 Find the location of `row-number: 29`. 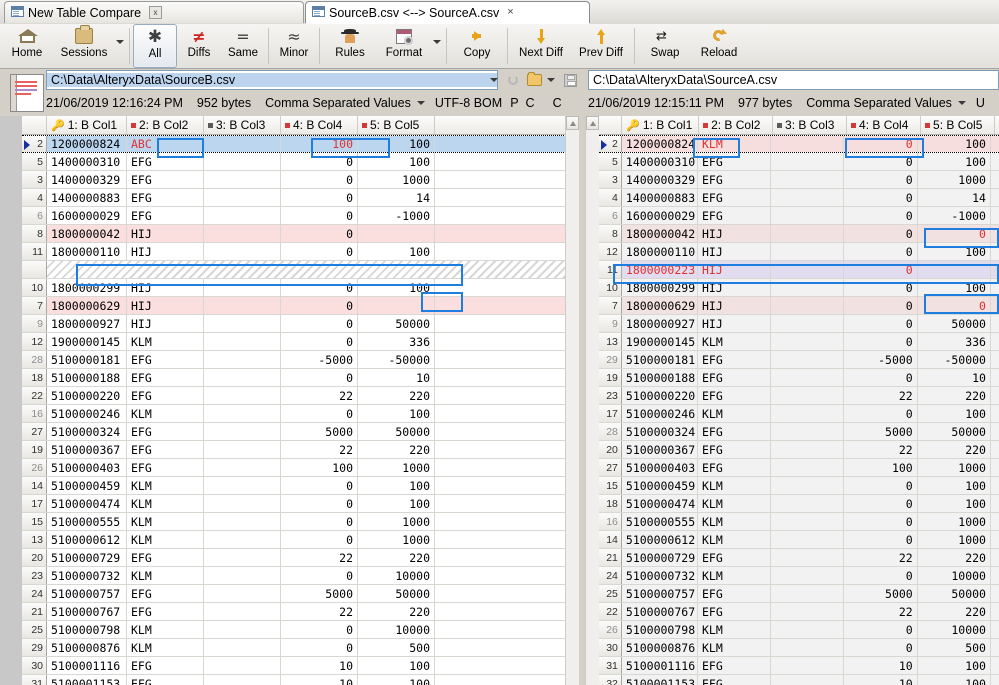

row-number: 29 is located at coordinates (34, 647).